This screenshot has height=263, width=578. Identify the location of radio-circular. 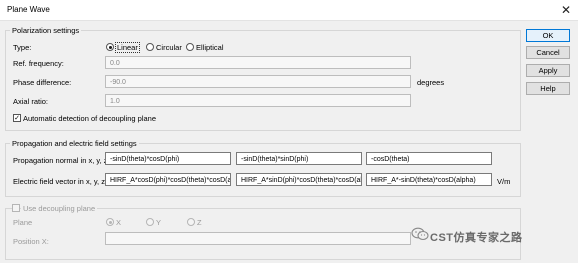
(150, 47).